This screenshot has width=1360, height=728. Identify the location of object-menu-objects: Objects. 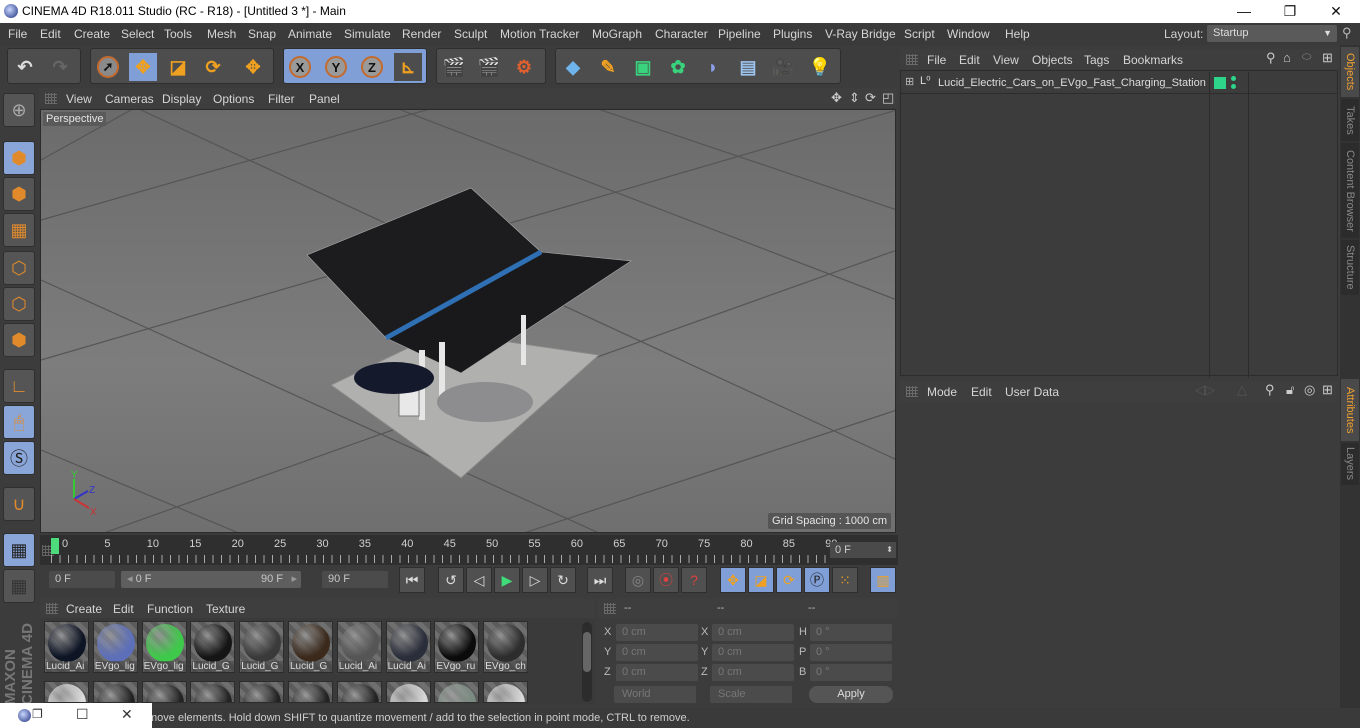
(1052, 60).